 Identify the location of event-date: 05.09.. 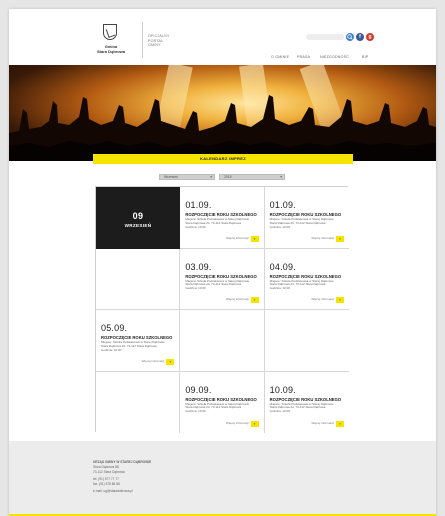
(114, 328).